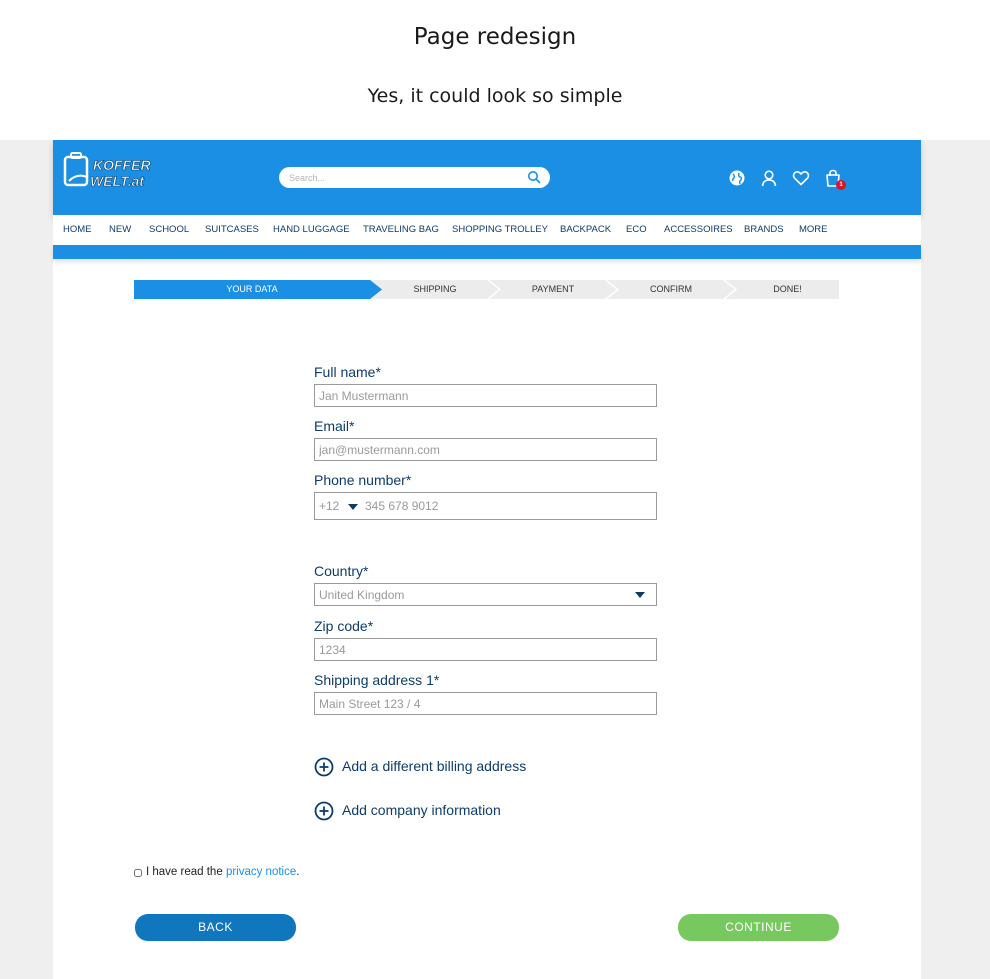 The image size is (990, 979). I want to click on privacy-consent-text: I have read the privacy notice., so click(222, 872).